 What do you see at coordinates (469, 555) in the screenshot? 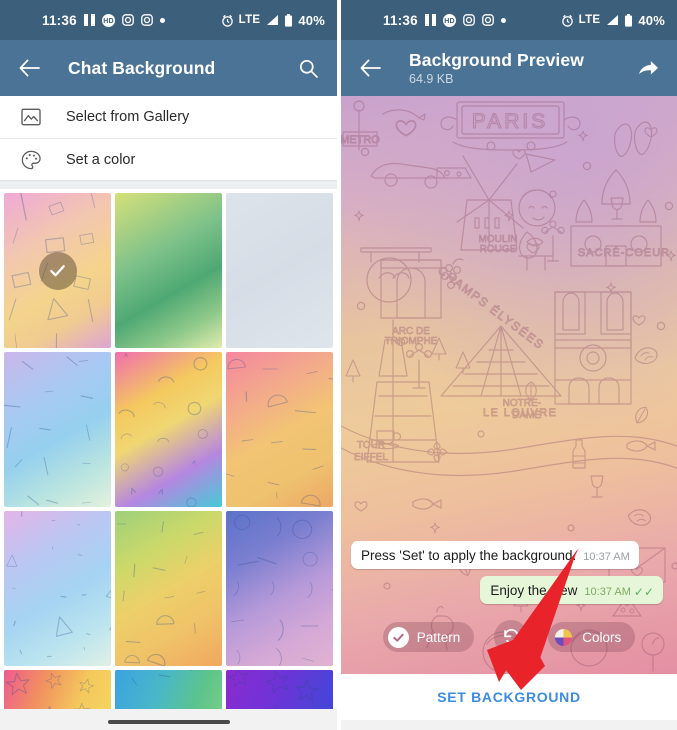
I see `message-text: Press 'Set' to apply the background.` at bounding box center [469, 555].